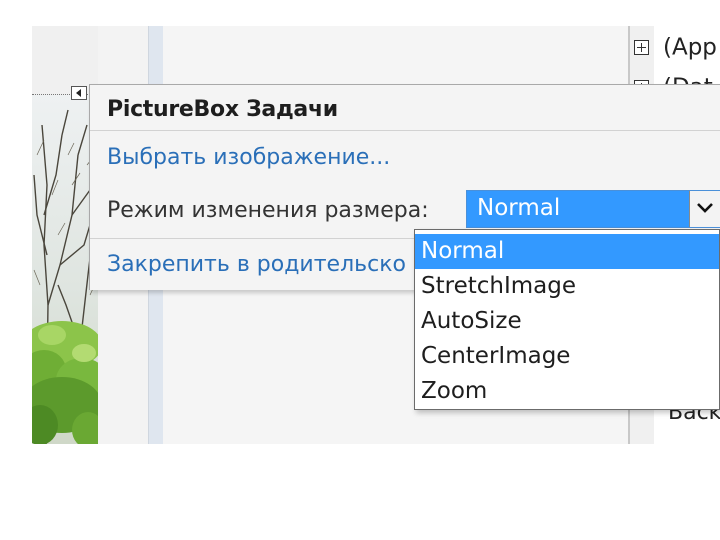  Describe the element at coordinates (567, 286) in the screenshot. I see `size-mode-option-stretchimage: StretchImage` at that location.